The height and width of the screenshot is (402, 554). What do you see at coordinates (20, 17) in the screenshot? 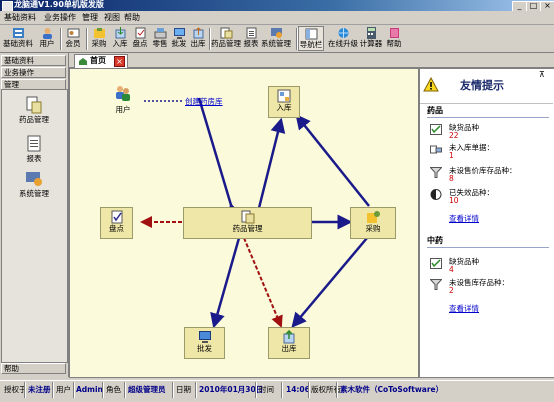
I see `menu-basic-data: 基础资料` at bounding box center [20, 17].